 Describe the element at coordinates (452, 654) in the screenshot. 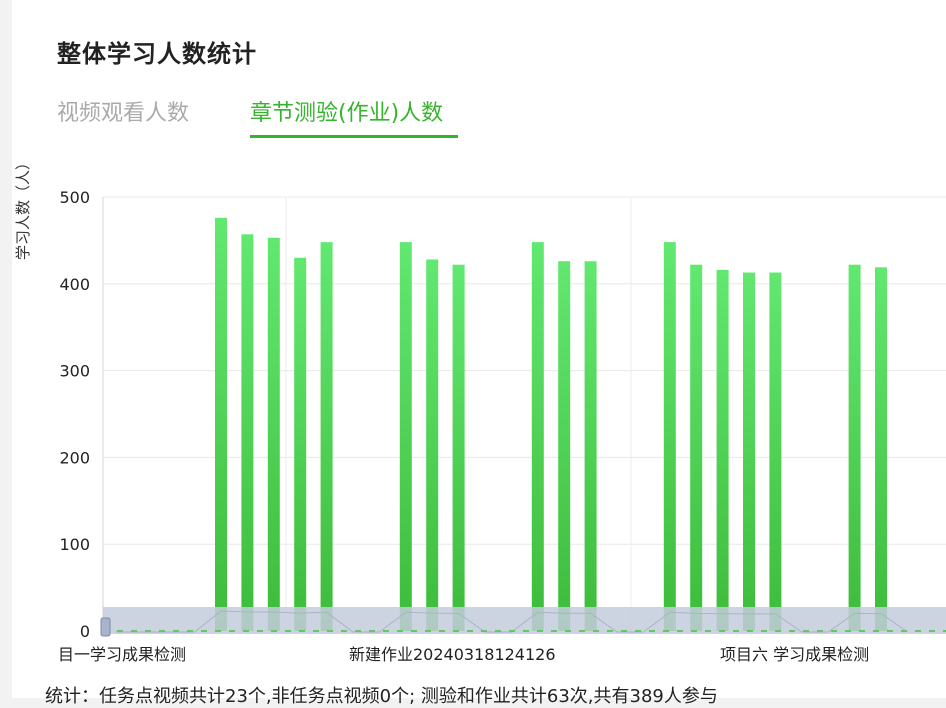

I see `x-tick-label-2: 新建作业20240318124126` at that location.